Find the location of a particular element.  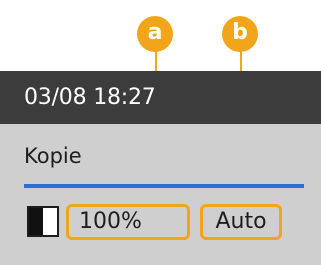

callout-a-marker: a is located at coordinates (155, 34).